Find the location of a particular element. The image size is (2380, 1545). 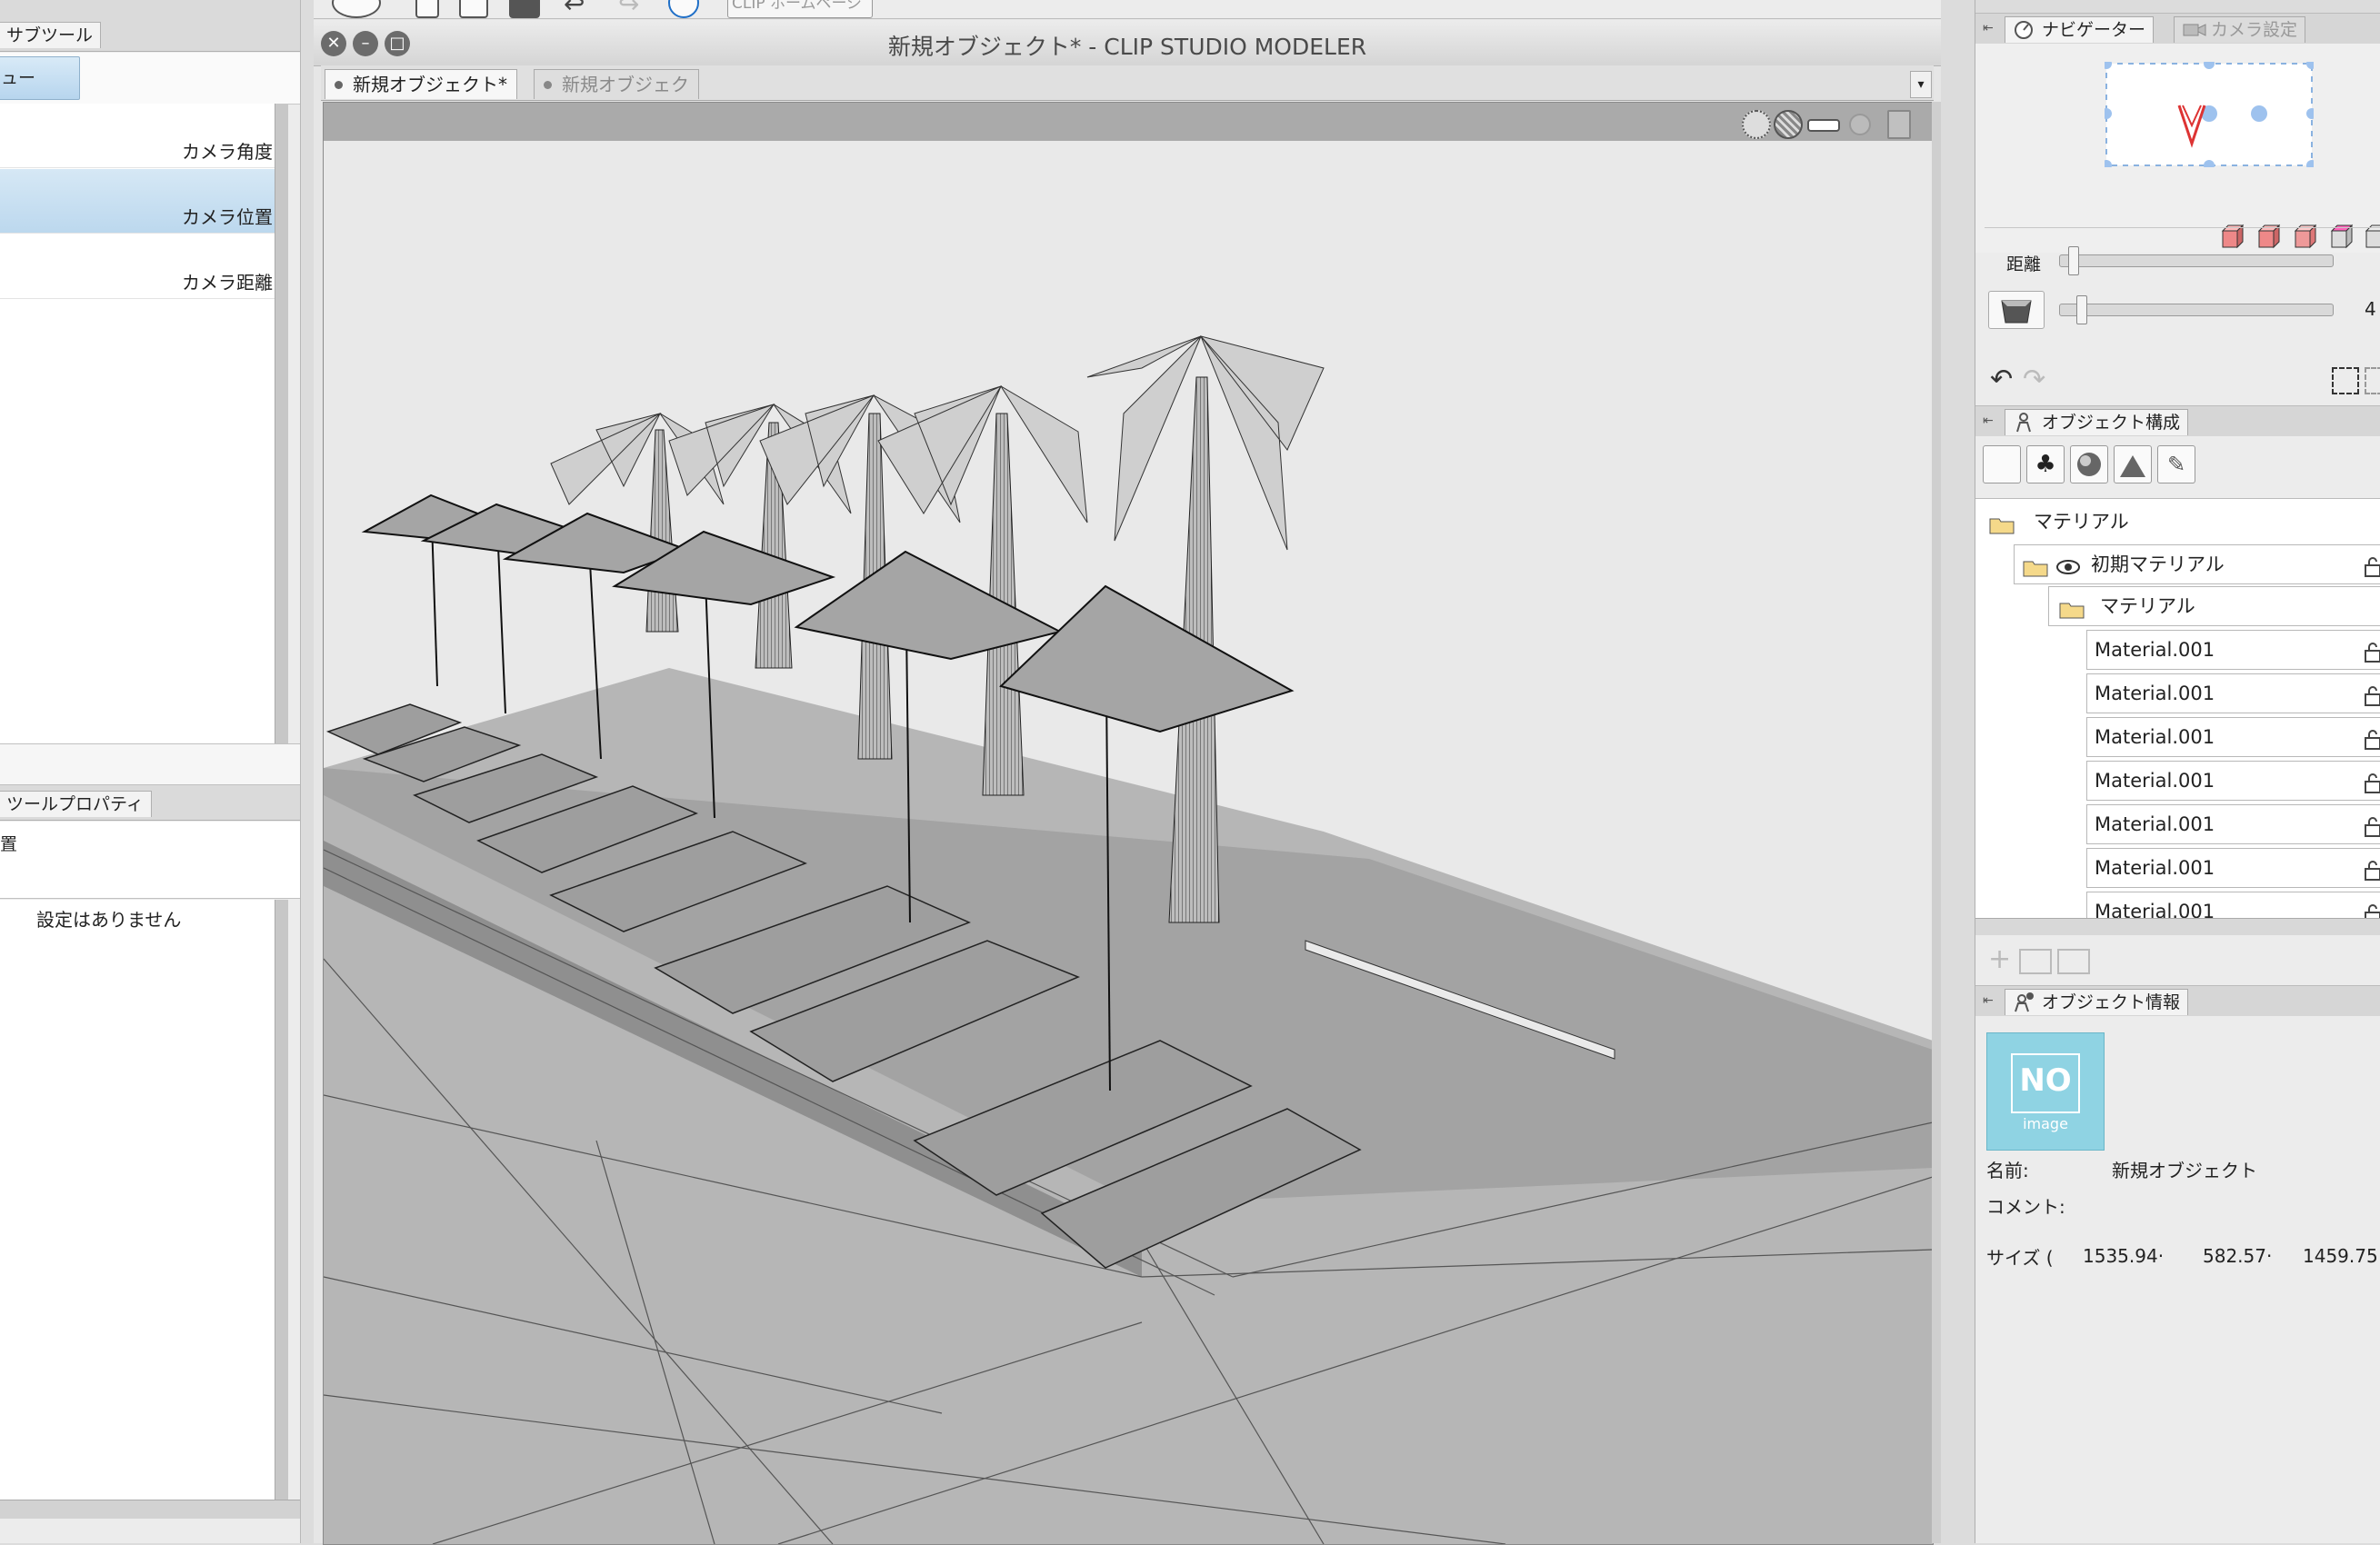

object-thumbnail: NO image is located at coordinates (2045, 1091).